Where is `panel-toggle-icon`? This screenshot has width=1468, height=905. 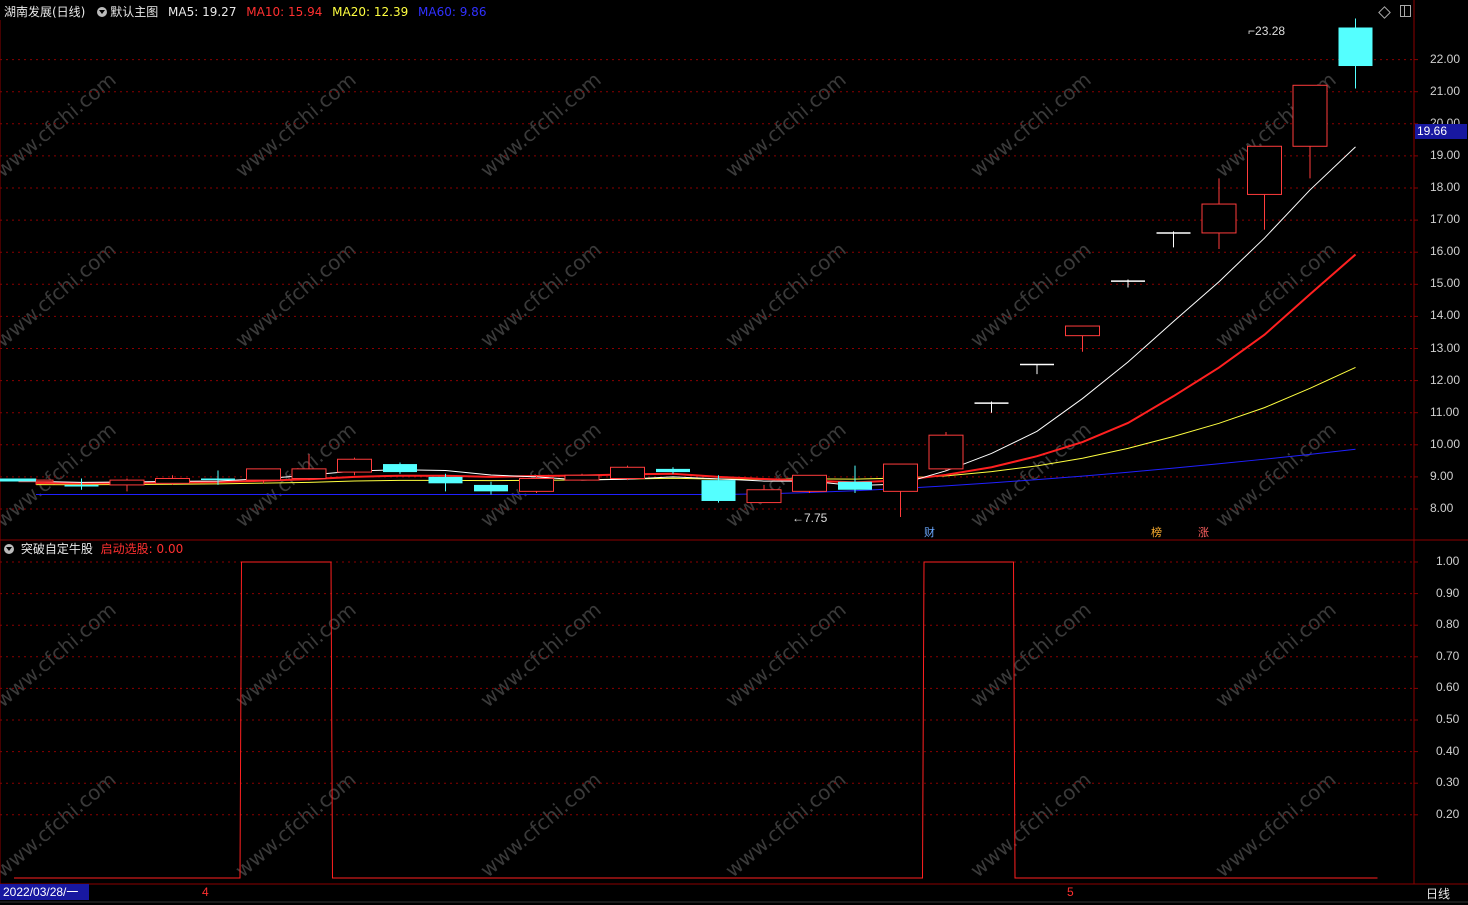 panel-toggle-icon is located at coordinates (1405, 11).